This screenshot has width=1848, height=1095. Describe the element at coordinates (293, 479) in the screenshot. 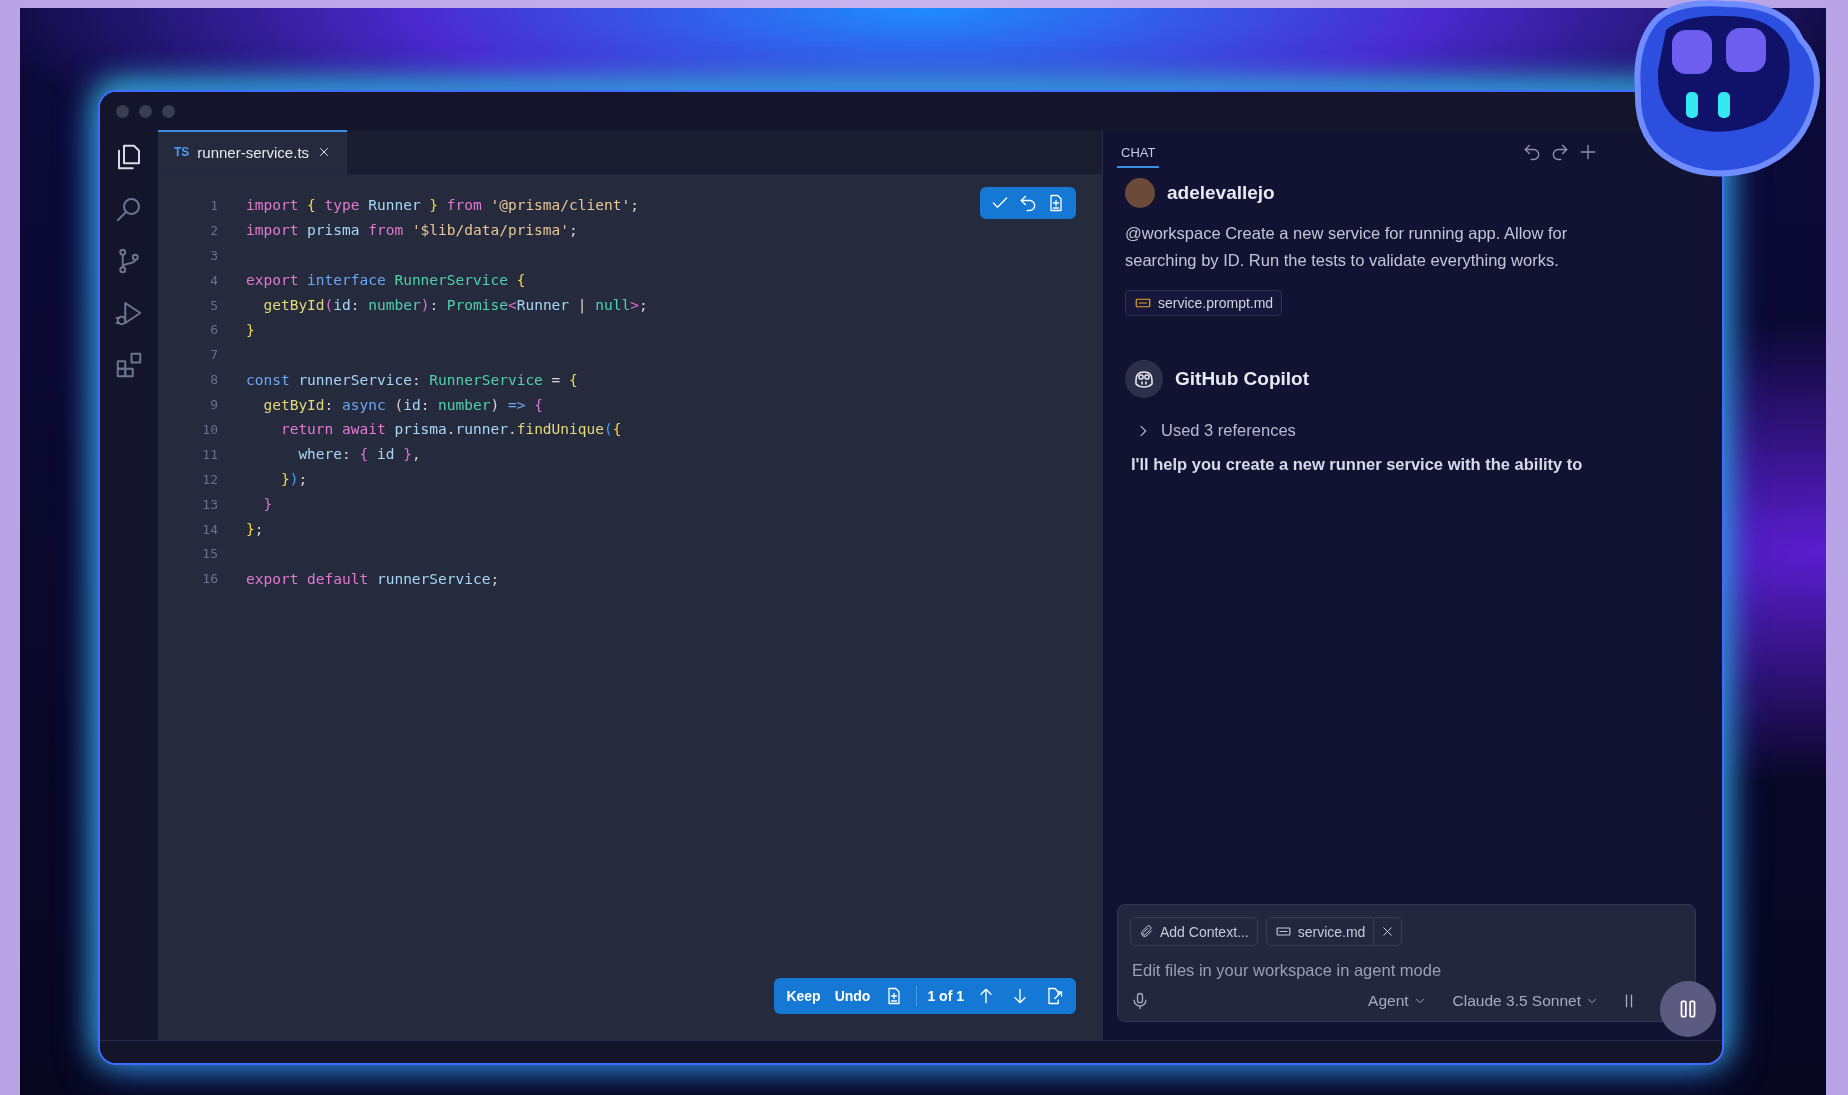

I see `code-line: });` at that location.